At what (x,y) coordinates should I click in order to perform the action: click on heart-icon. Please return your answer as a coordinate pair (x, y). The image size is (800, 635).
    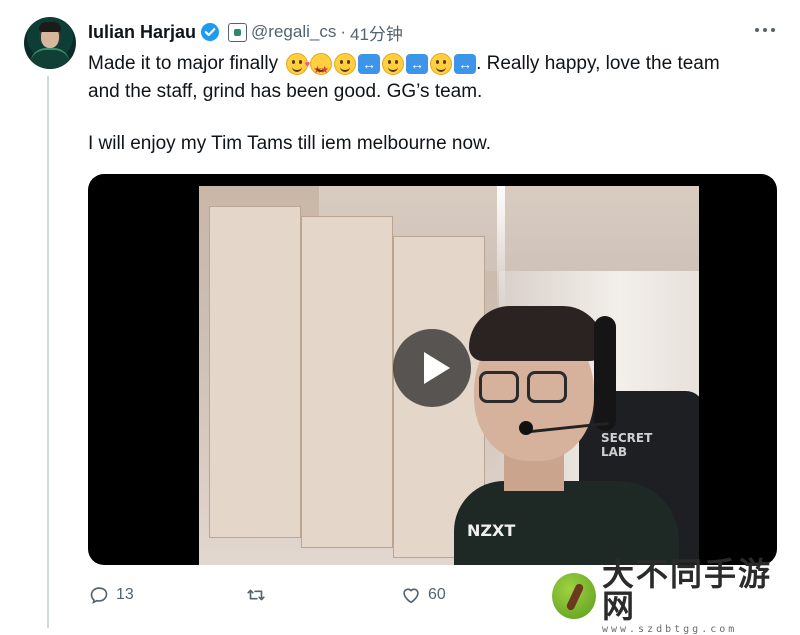
    Looking at the image, I should click on (411, 596).